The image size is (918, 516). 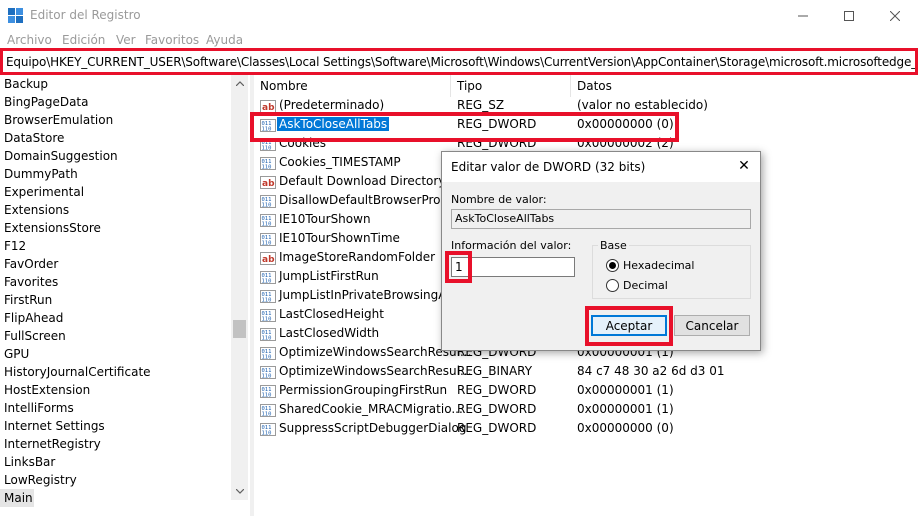 What do you see at coordinates (744, 86) in the screenshot?
I see `column-data: Datos` at bounding box center [744, 86].